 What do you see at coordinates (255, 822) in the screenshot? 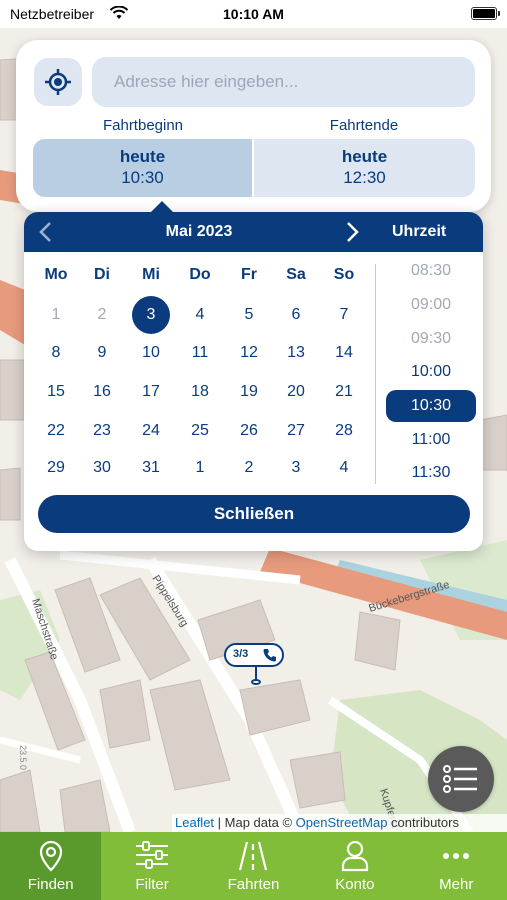
I see `attribution-separator: | Map data ©` at bounding box center [255, 822].